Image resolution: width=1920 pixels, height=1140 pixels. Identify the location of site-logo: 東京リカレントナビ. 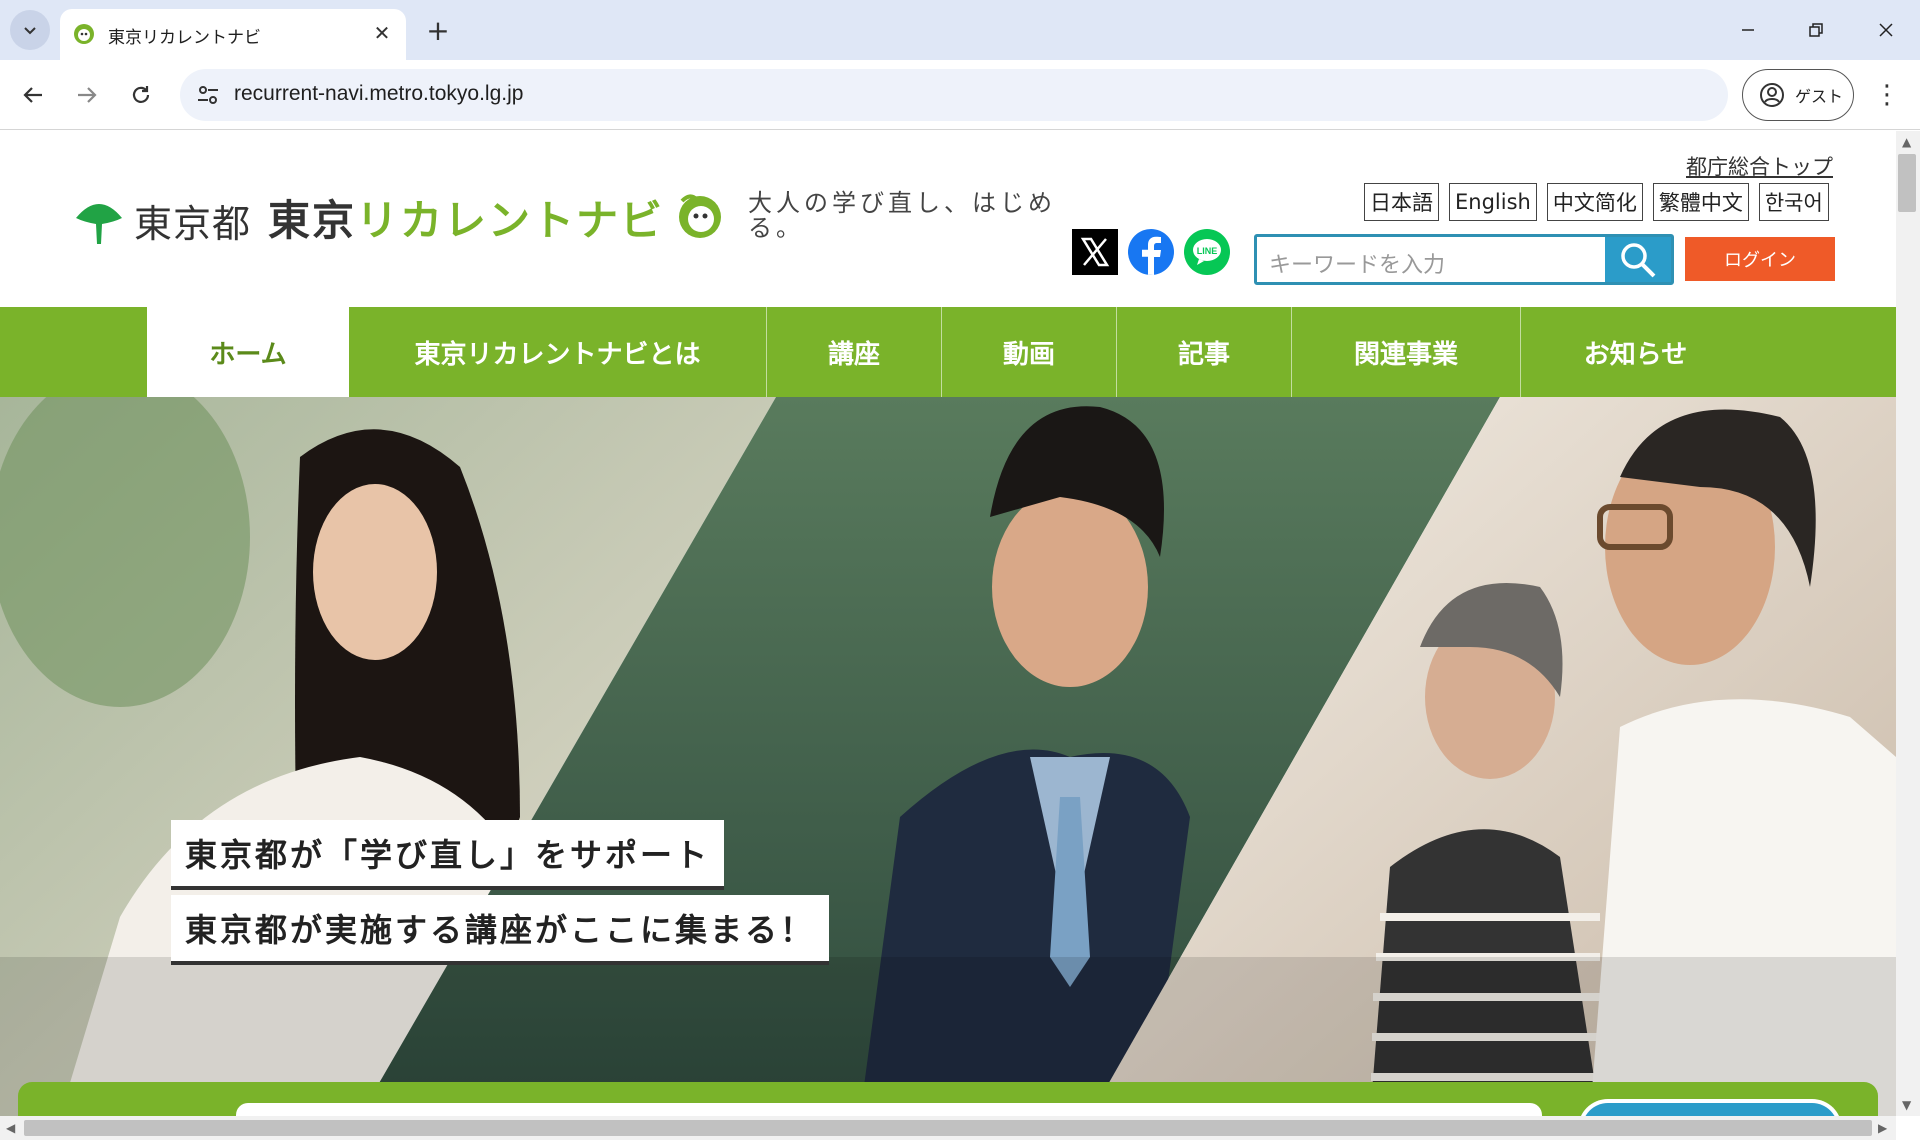
(466, 217).